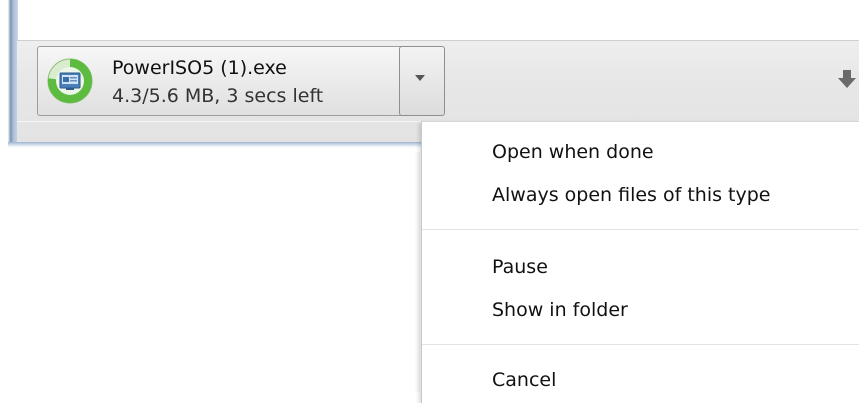  Describe the element at coordinates (199, 68) in the screenshot. I see `download-file-name: PowerISO5 (1).exe` at that location.